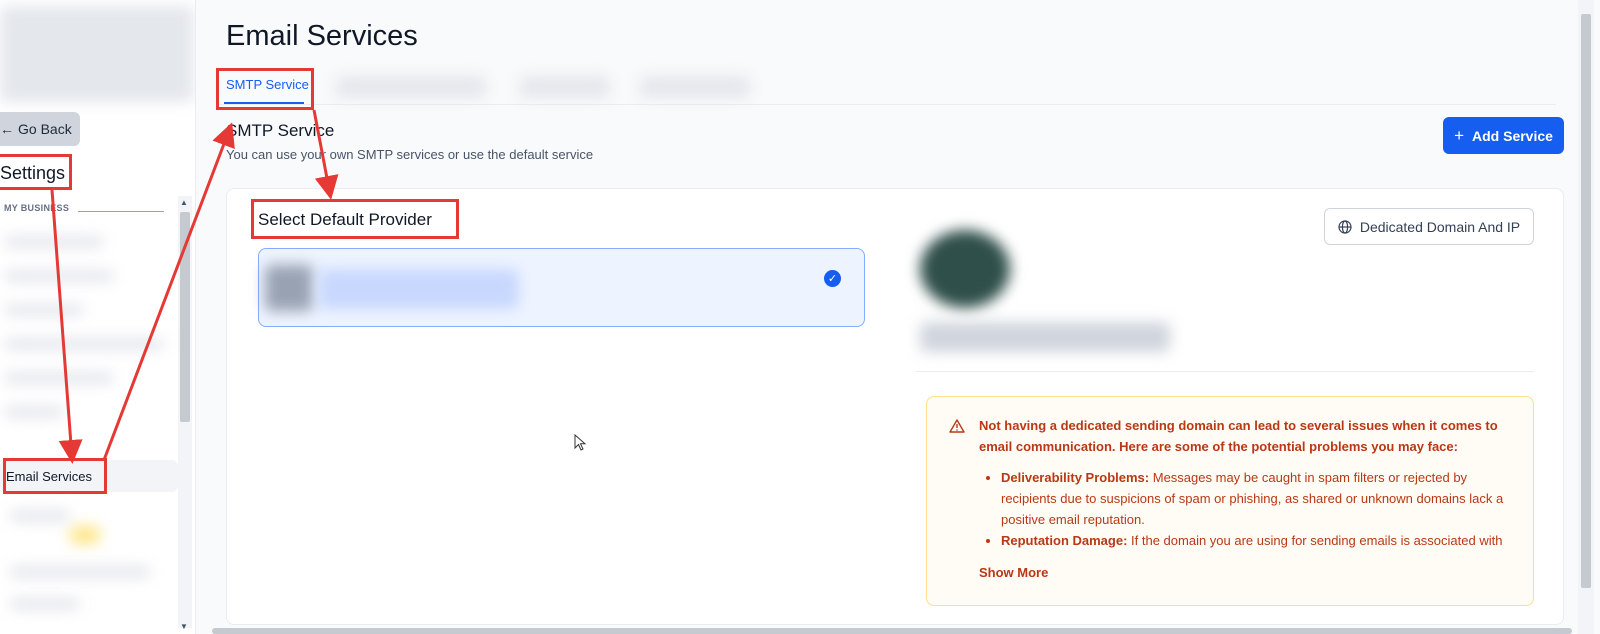 Image resolution: width=1600 pixels, height=634 pixels. I want to click on card-divider, so click(1225, 371).